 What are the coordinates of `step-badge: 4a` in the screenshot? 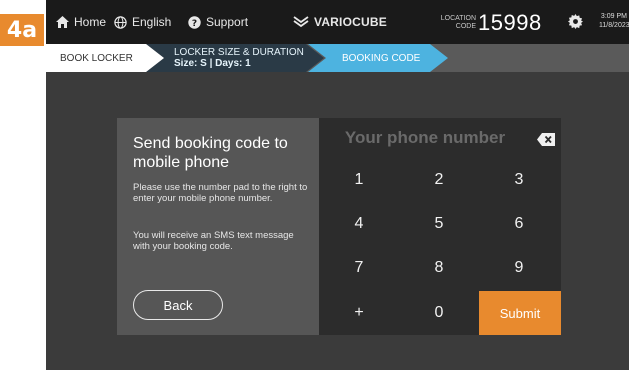 It's located at (22, 30).